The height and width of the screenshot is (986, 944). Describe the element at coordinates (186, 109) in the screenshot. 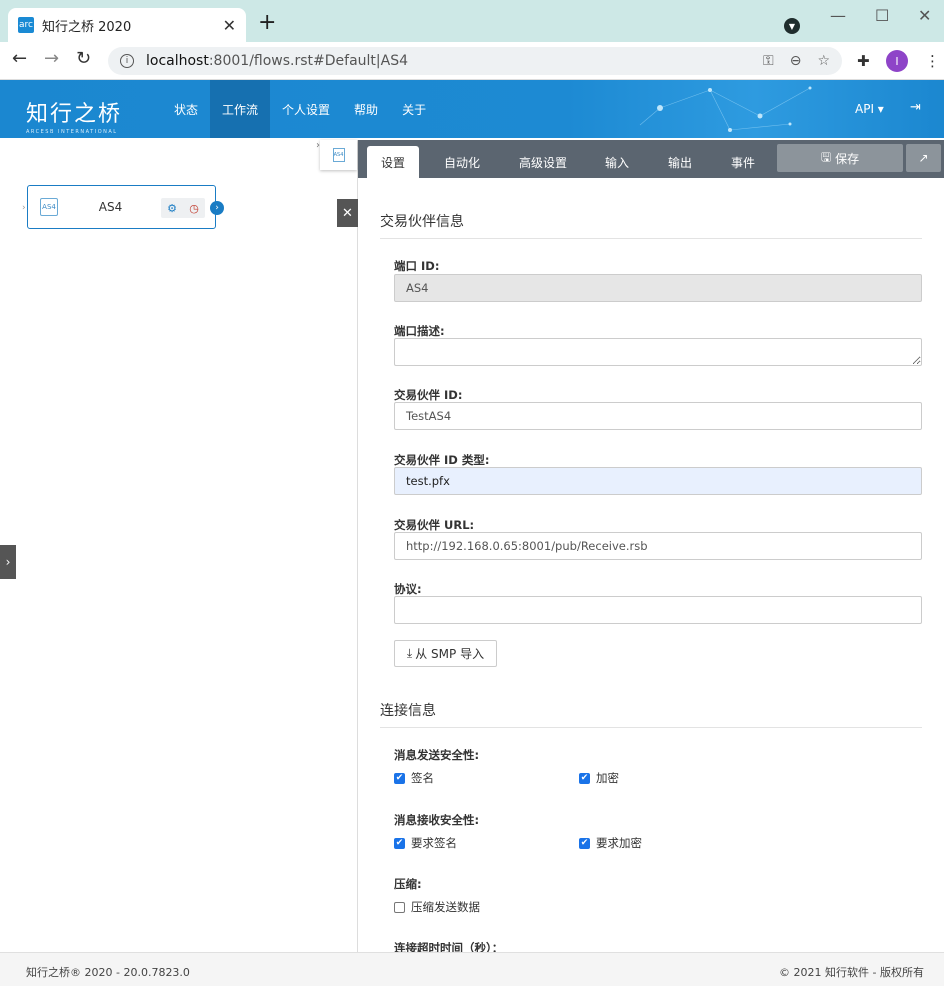

I see `nav-status: 状态` at that location.